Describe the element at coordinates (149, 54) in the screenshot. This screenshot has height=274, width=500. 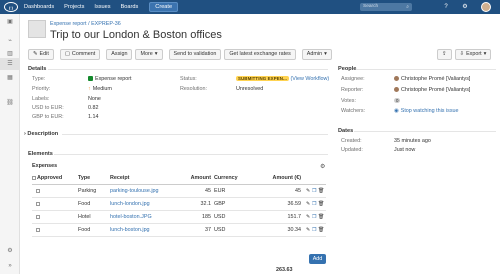
I see `more-button: More ▾` at that location.